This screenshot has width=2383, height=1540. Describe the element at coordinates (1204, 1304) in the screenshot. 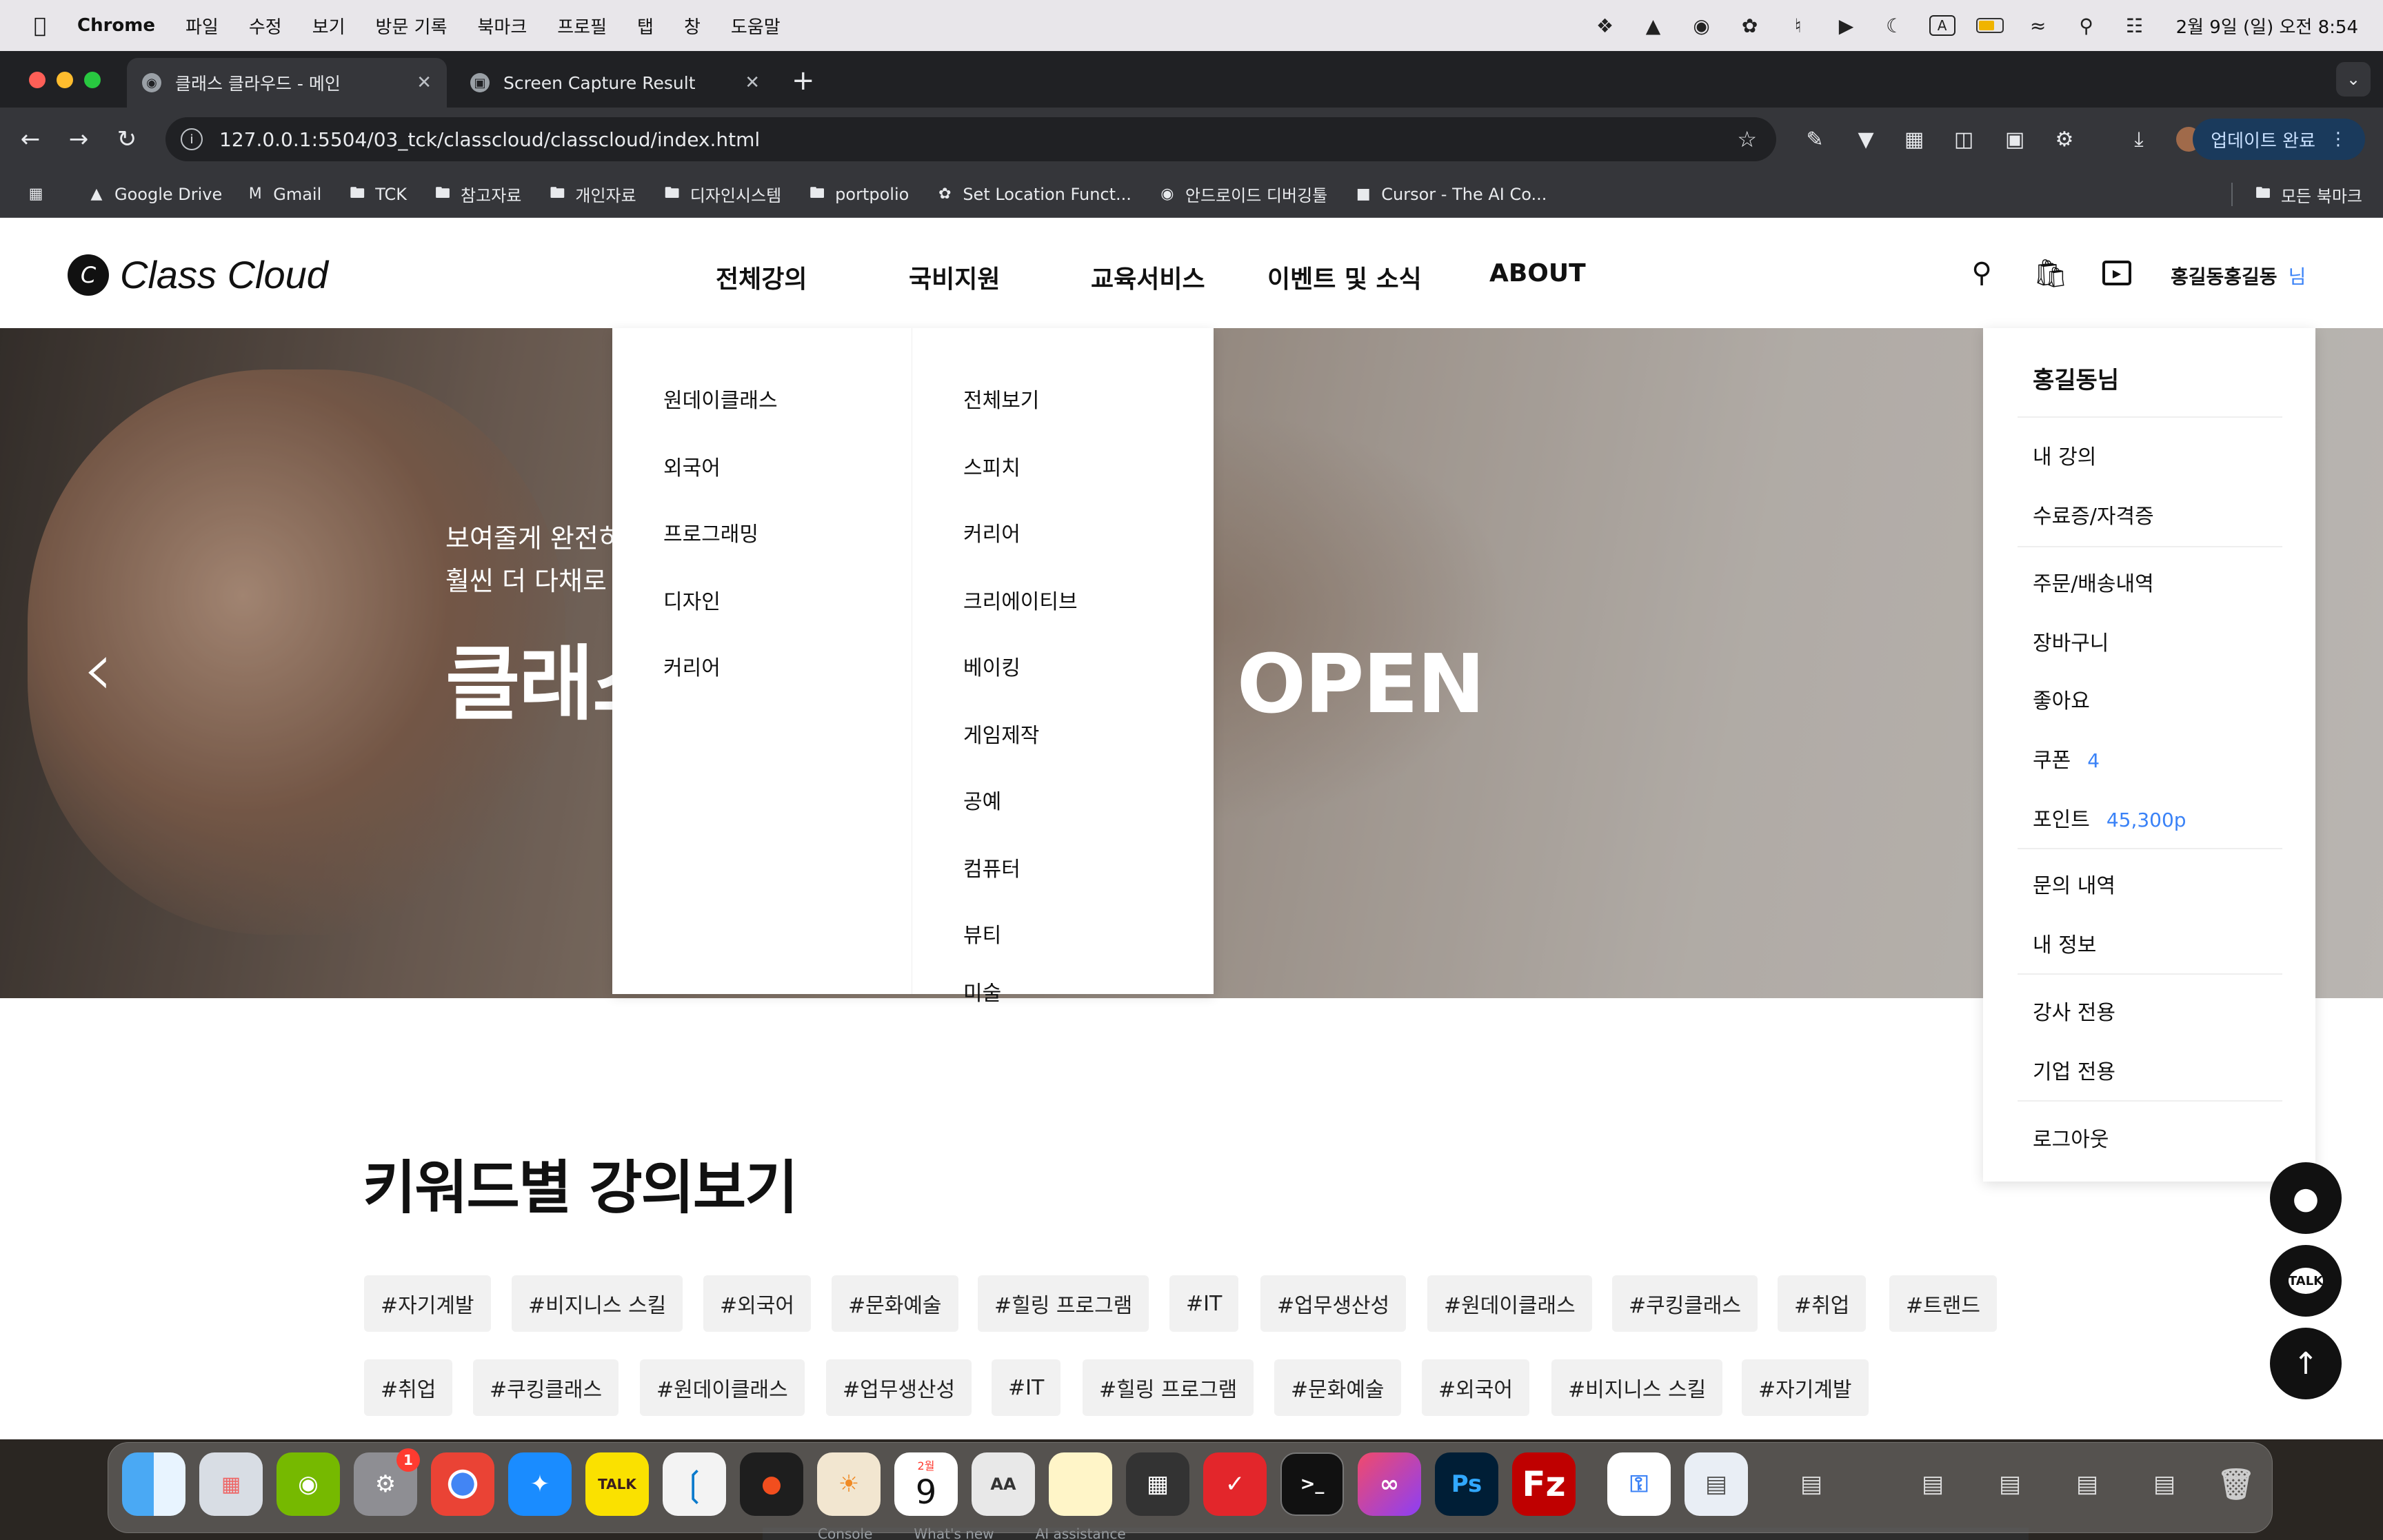

I see `keyword-tag: #IT` at that location.